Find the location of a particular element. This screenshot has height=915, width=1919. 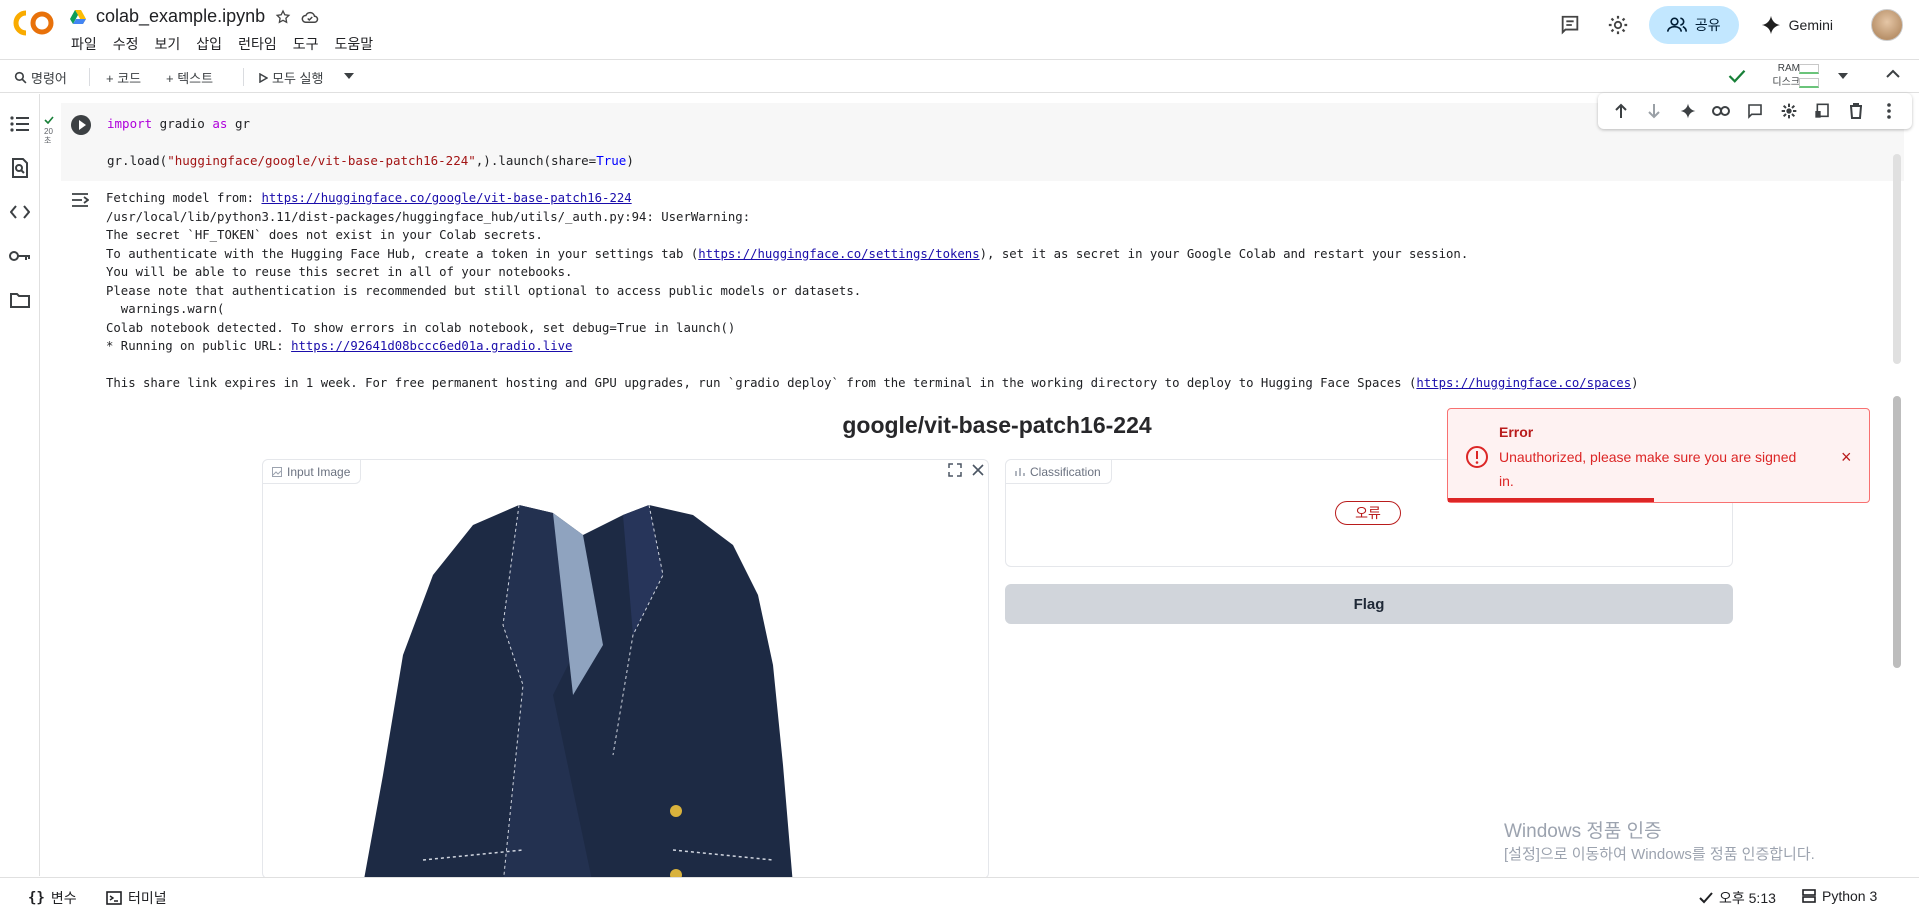

toast-close-icon: × is located at coordinates (1846, 457).